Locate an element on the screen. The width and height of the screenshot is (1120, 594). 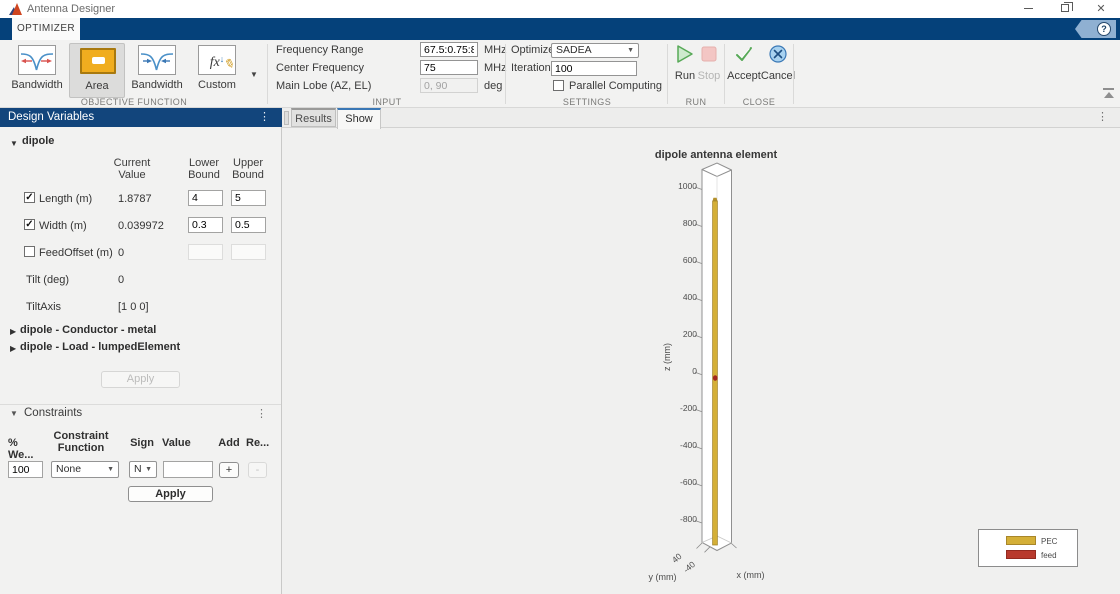
help-icon: ? is located at coordinates (1104, 29).